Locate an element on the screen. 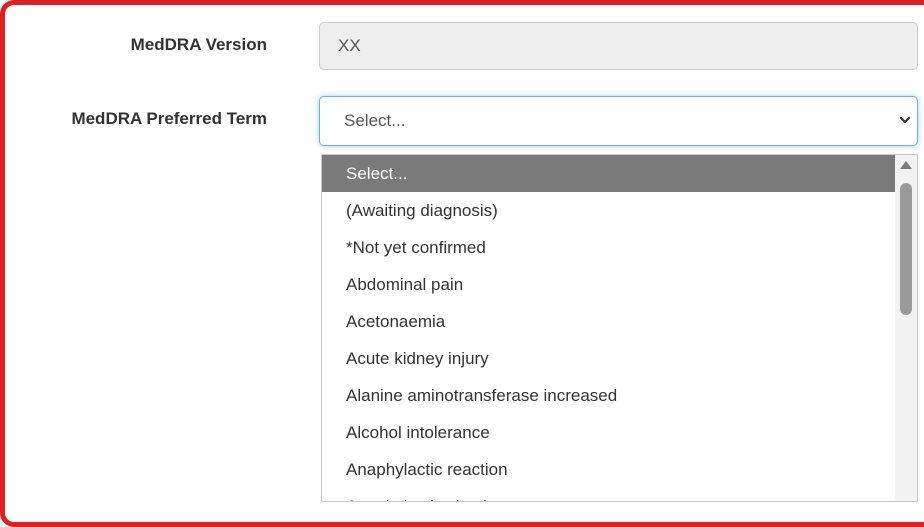  dropdown-scrollbar is located at coordinates (906, 328).